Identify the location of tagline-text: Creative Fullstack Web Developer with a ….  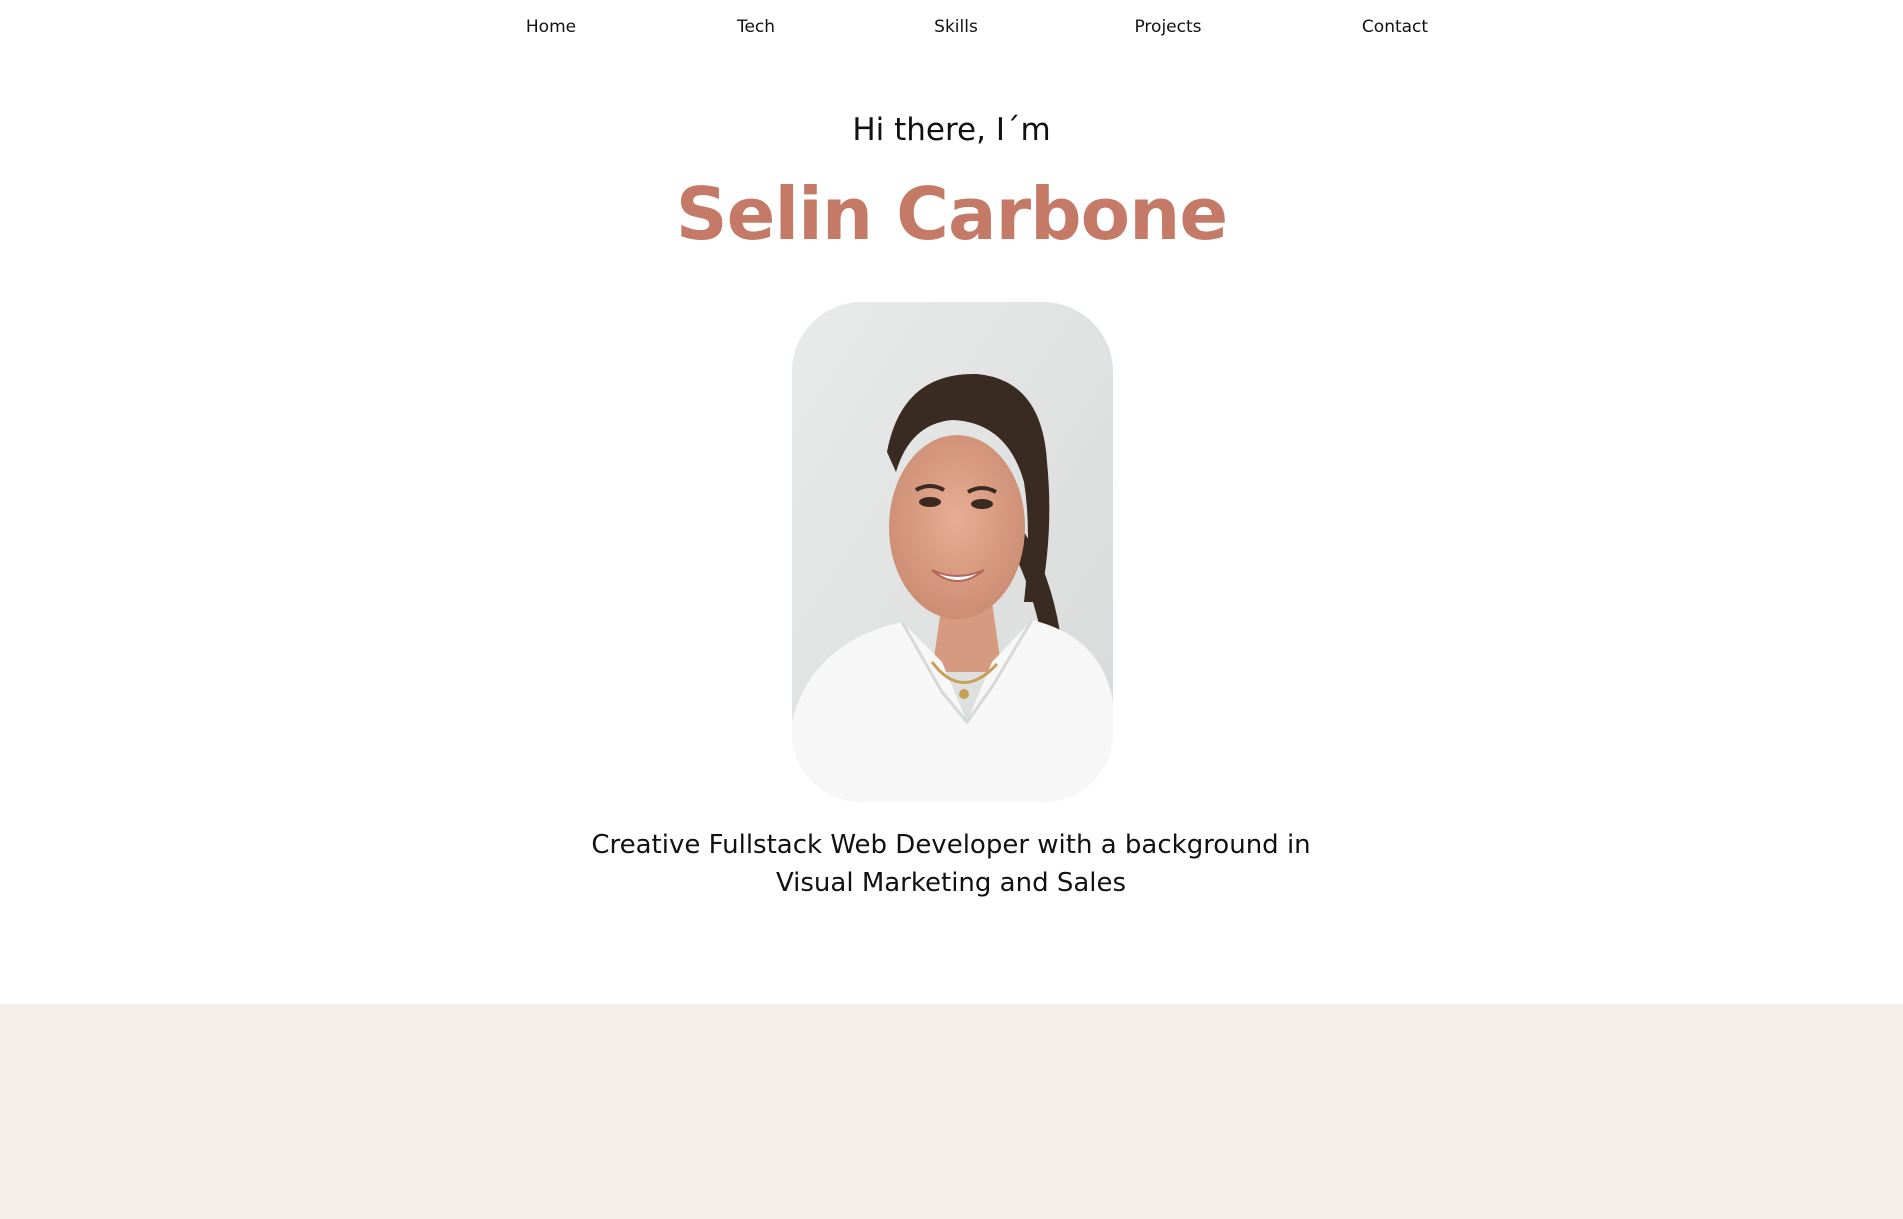
(951, 864).